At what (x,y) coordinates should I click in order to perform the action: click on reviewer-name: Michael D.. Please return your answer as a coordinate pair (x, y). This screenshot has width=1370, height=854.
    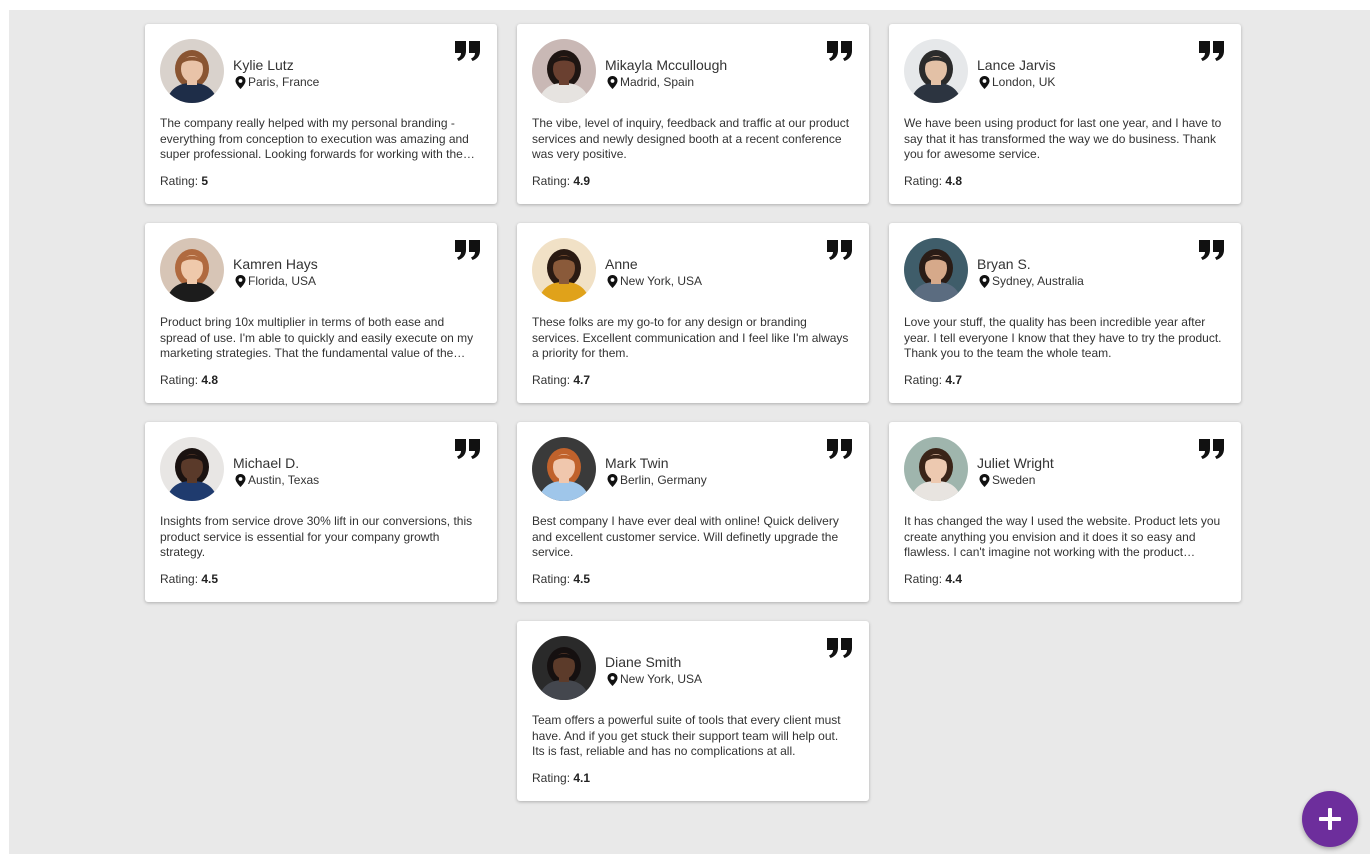
    Looking at the image, I should click on (266, 463).